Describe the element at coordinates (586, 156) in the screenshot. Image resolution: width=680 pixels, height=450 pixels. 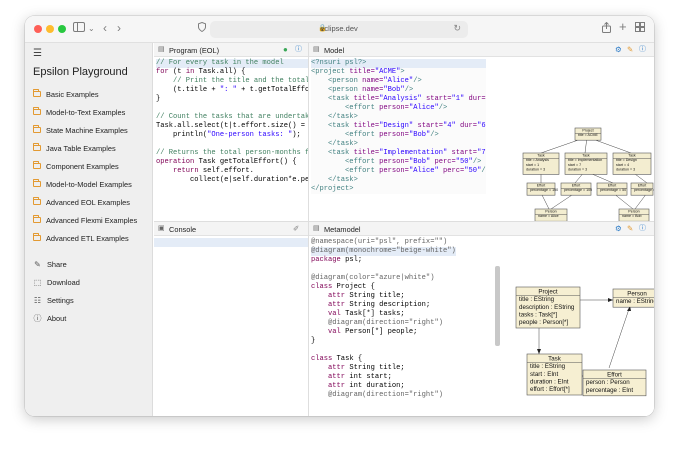
I see `task-object-title: Task` at that location.